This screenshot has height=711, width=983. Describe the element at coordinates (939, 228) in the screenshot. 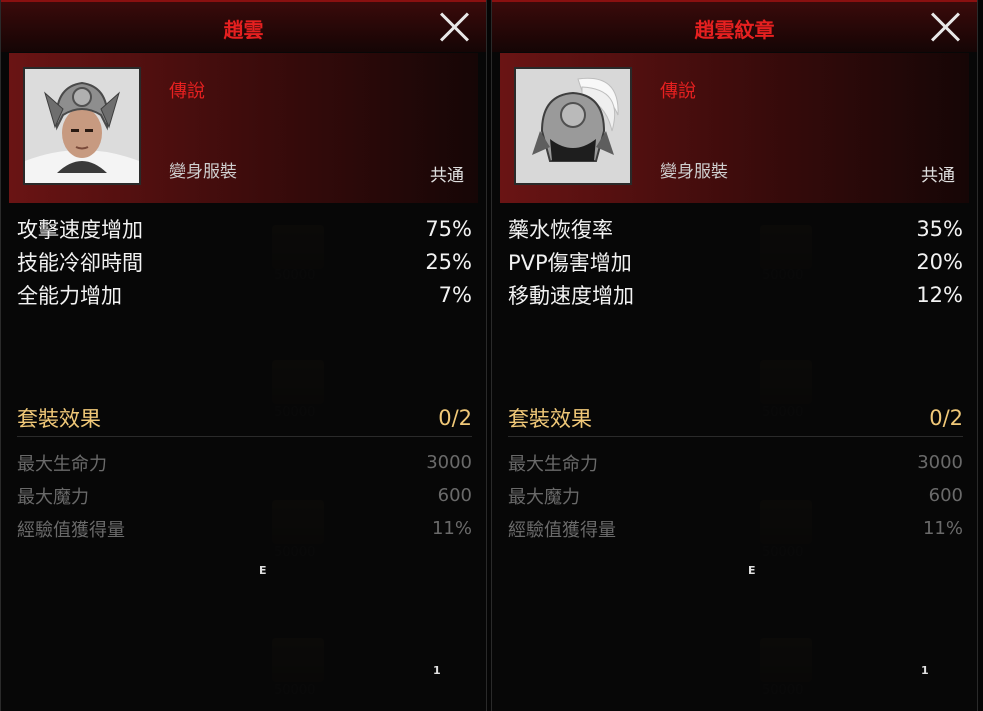

I see `stat-value: 35%` at that location.